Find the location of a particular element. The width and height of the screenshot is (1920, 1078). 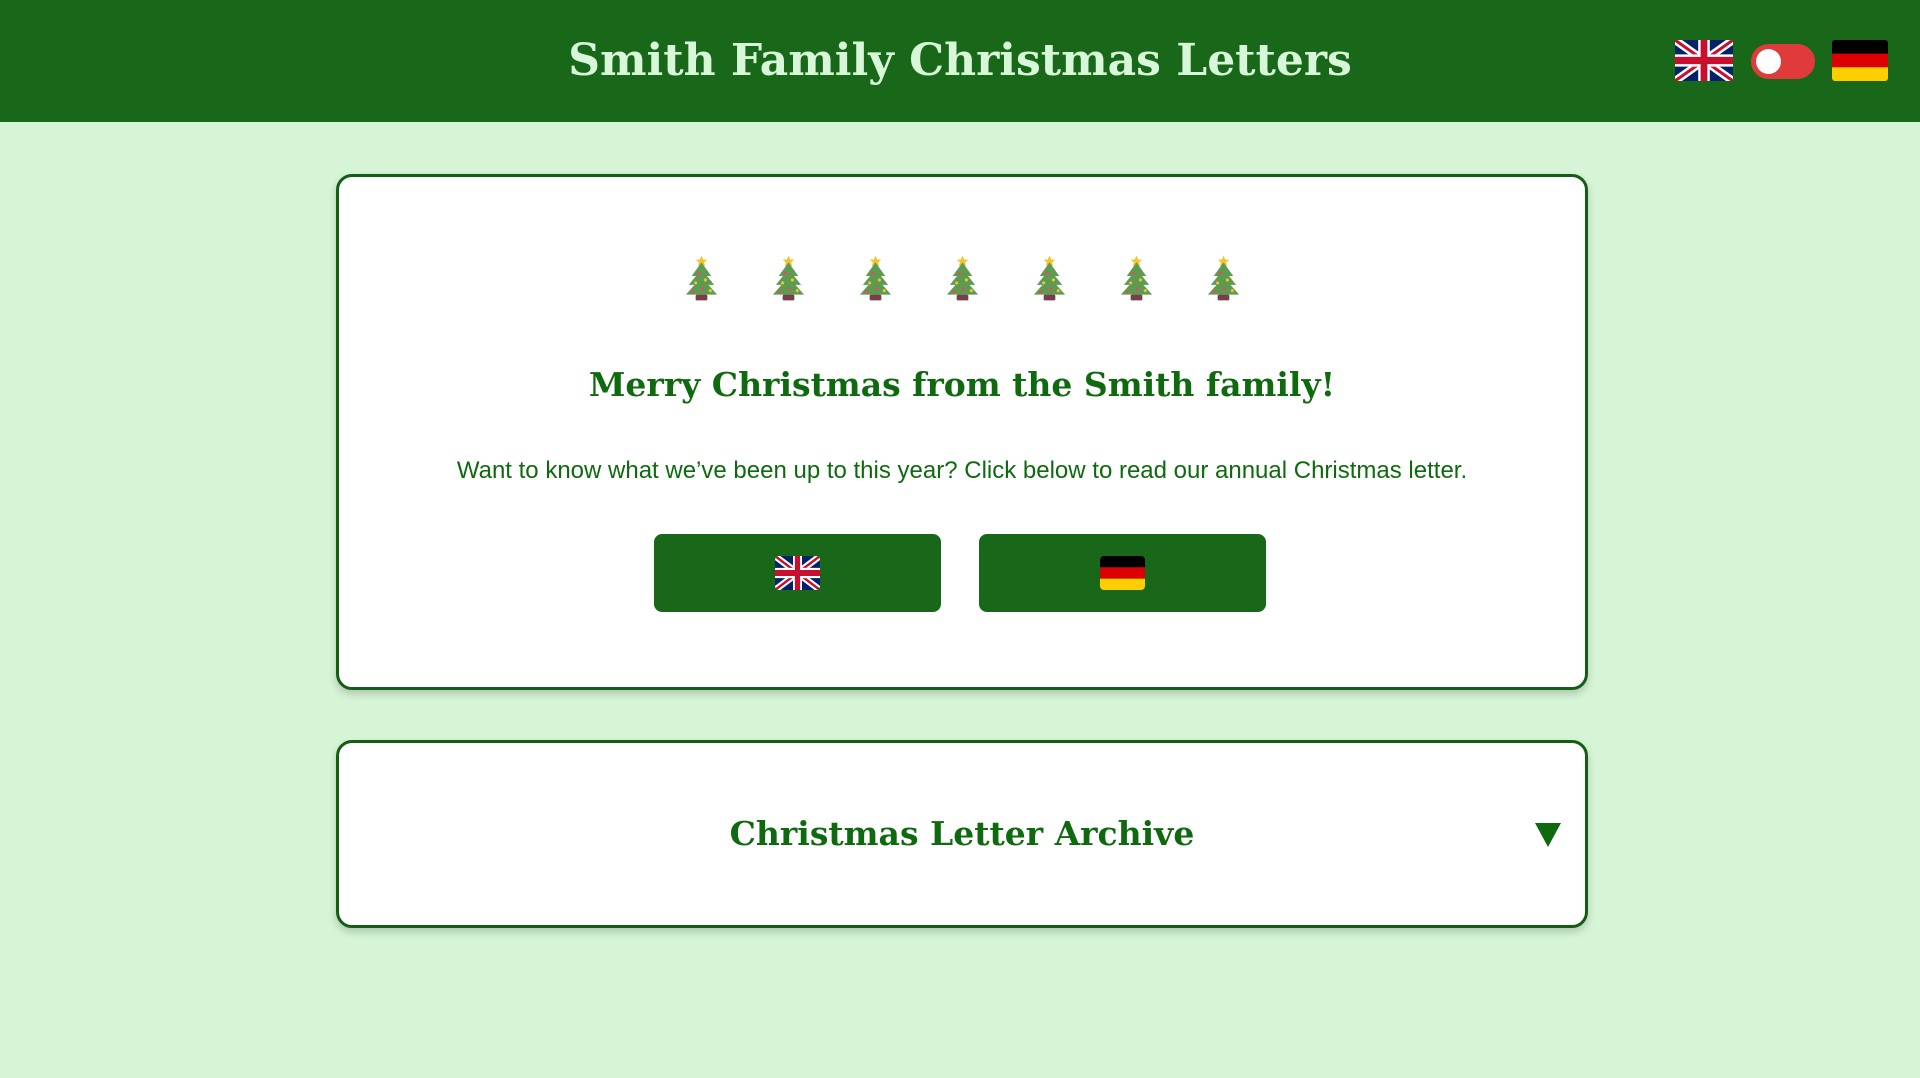

top-bar: Smith Family Christmas Letters is located at coordinates (960, 61).